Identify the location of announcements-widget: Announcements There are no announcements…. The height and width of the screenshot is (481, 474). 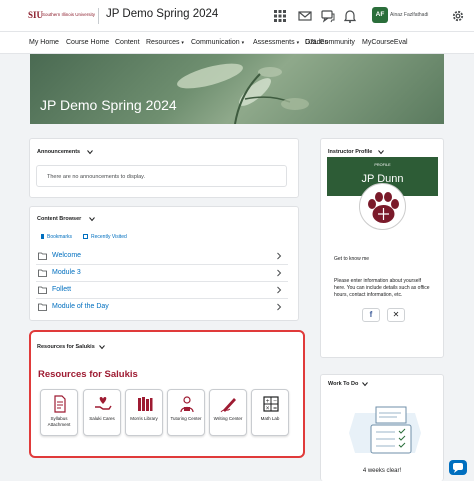
(164, 168).